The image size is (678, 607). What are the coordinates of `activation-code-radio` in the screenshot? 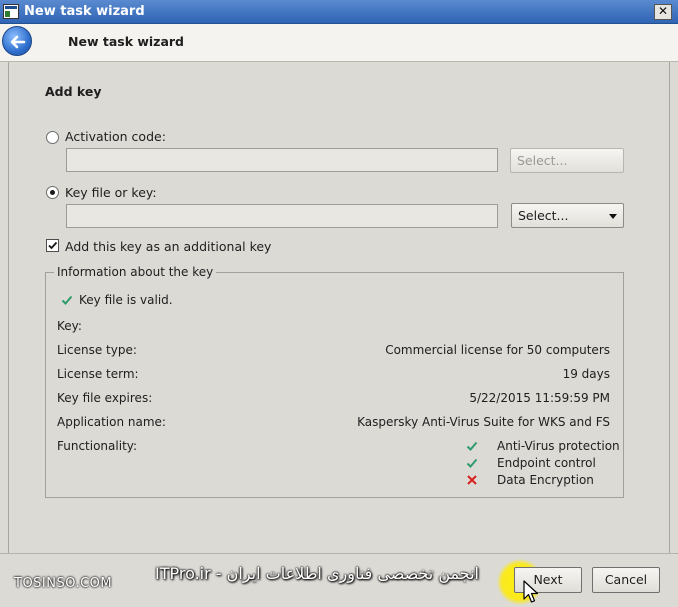 It's located at (52, 137).